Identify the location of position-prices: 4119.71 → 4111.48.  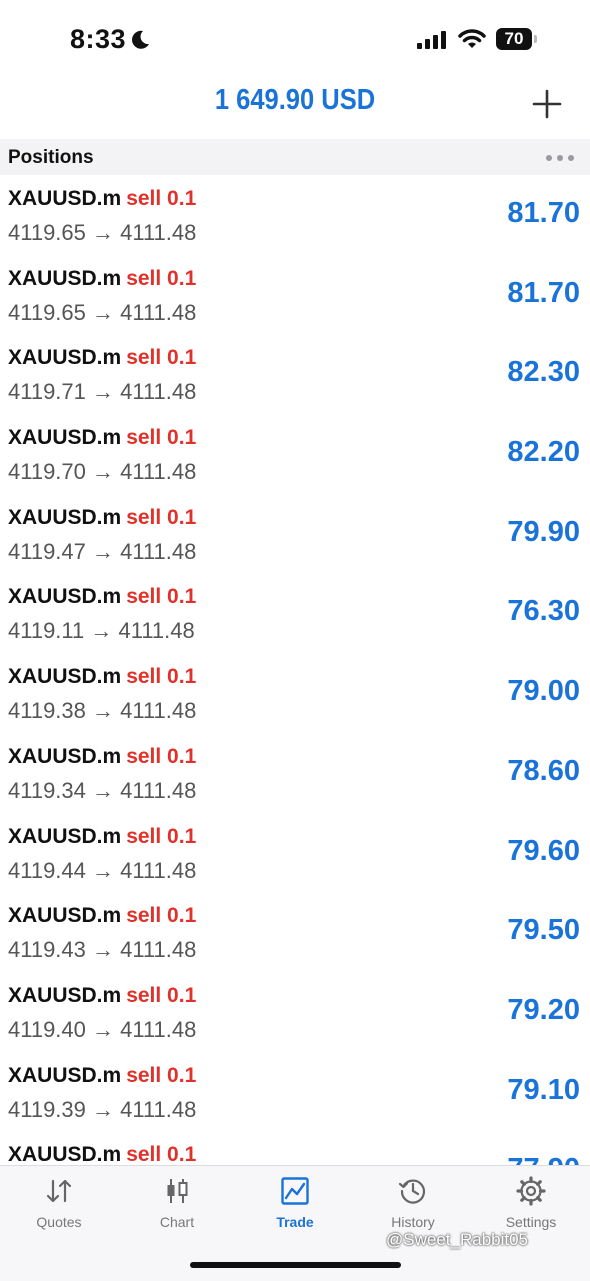
(102, 392).